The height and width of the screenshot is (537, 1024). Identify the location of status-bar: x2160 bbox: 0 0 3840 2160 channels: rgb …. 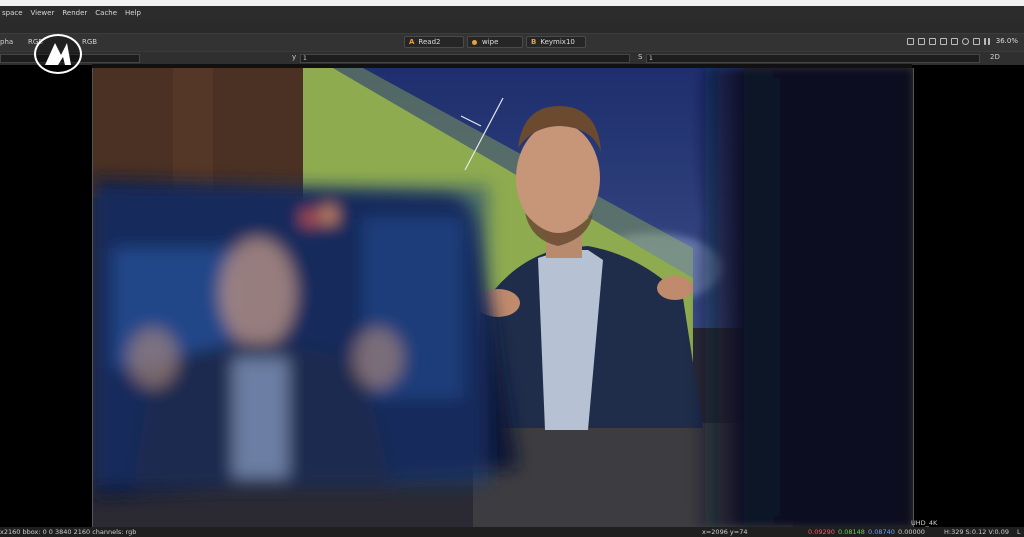
(512, 532).